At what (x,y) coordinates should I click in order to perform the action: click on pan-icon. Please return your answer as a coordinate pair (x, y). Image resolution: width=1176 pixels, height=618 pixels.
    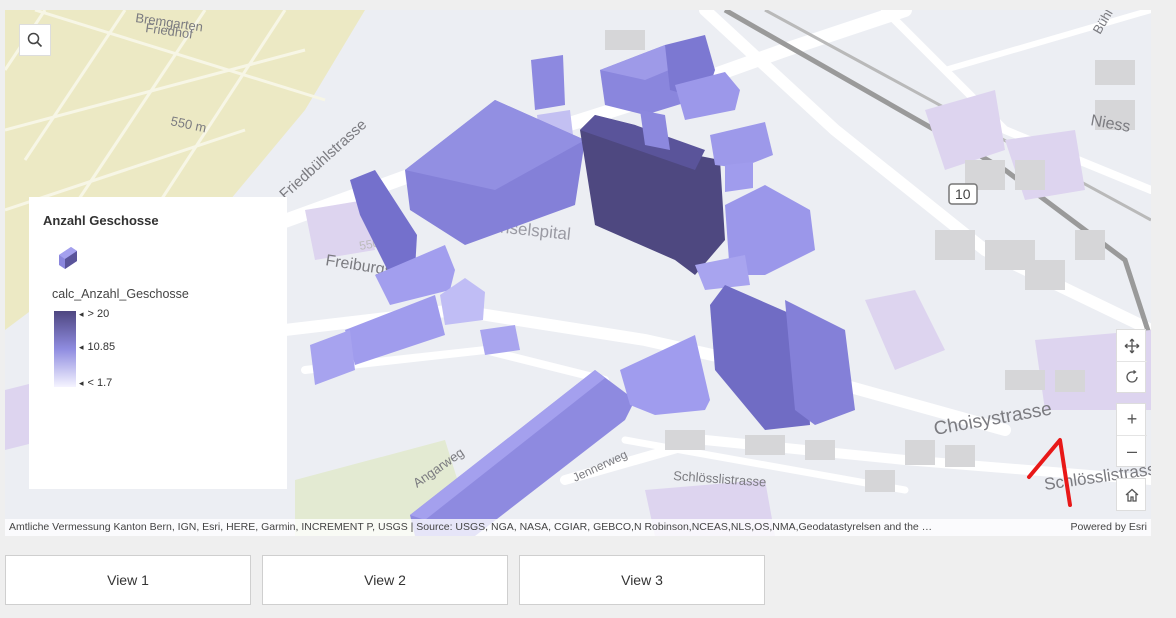
    Looking at the image, I should click on (1132, 345).